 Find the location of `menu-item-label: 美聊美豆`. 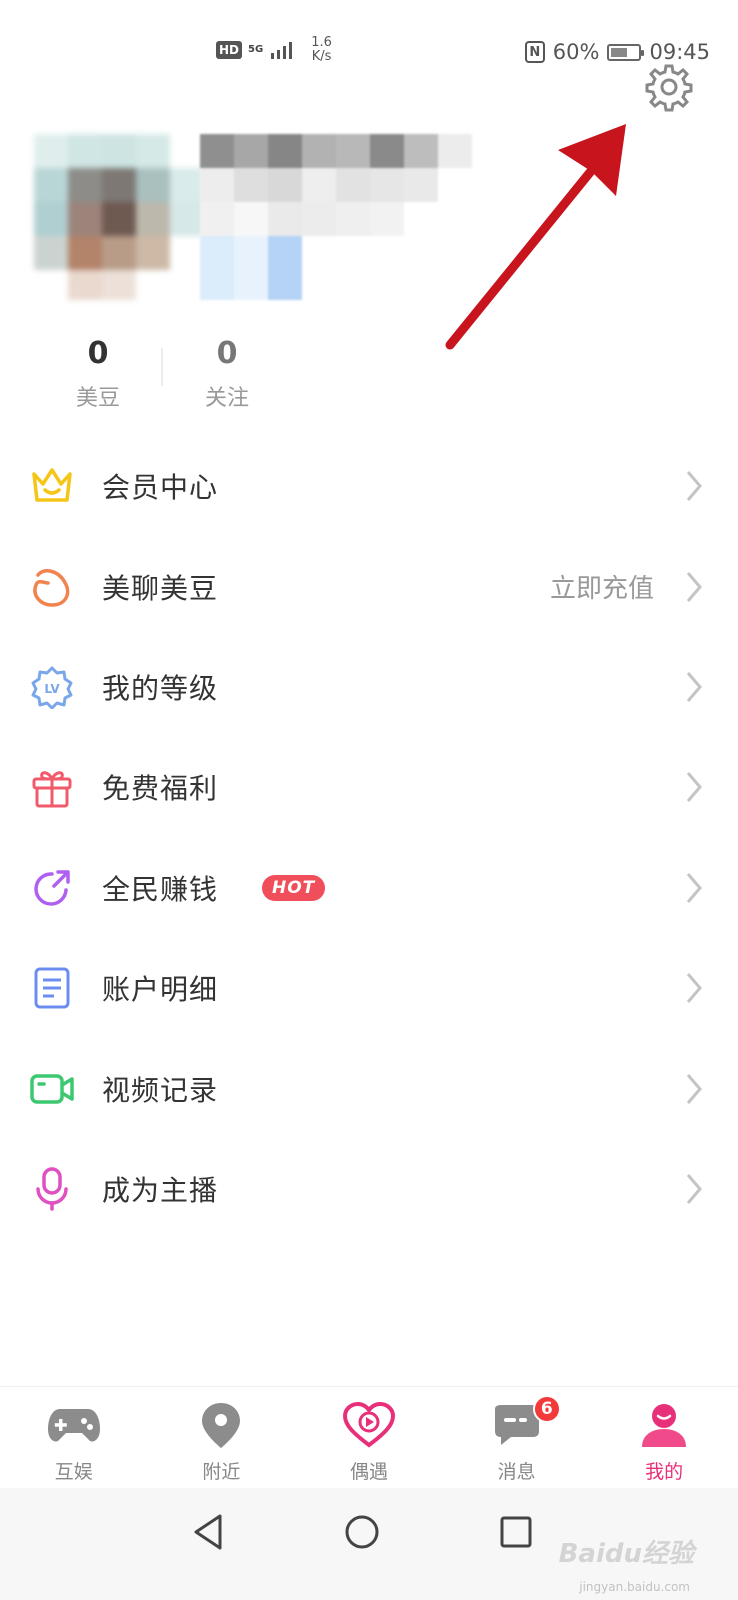

menu-item-label: 美聊美豆 is located at coordinates (160, 588).